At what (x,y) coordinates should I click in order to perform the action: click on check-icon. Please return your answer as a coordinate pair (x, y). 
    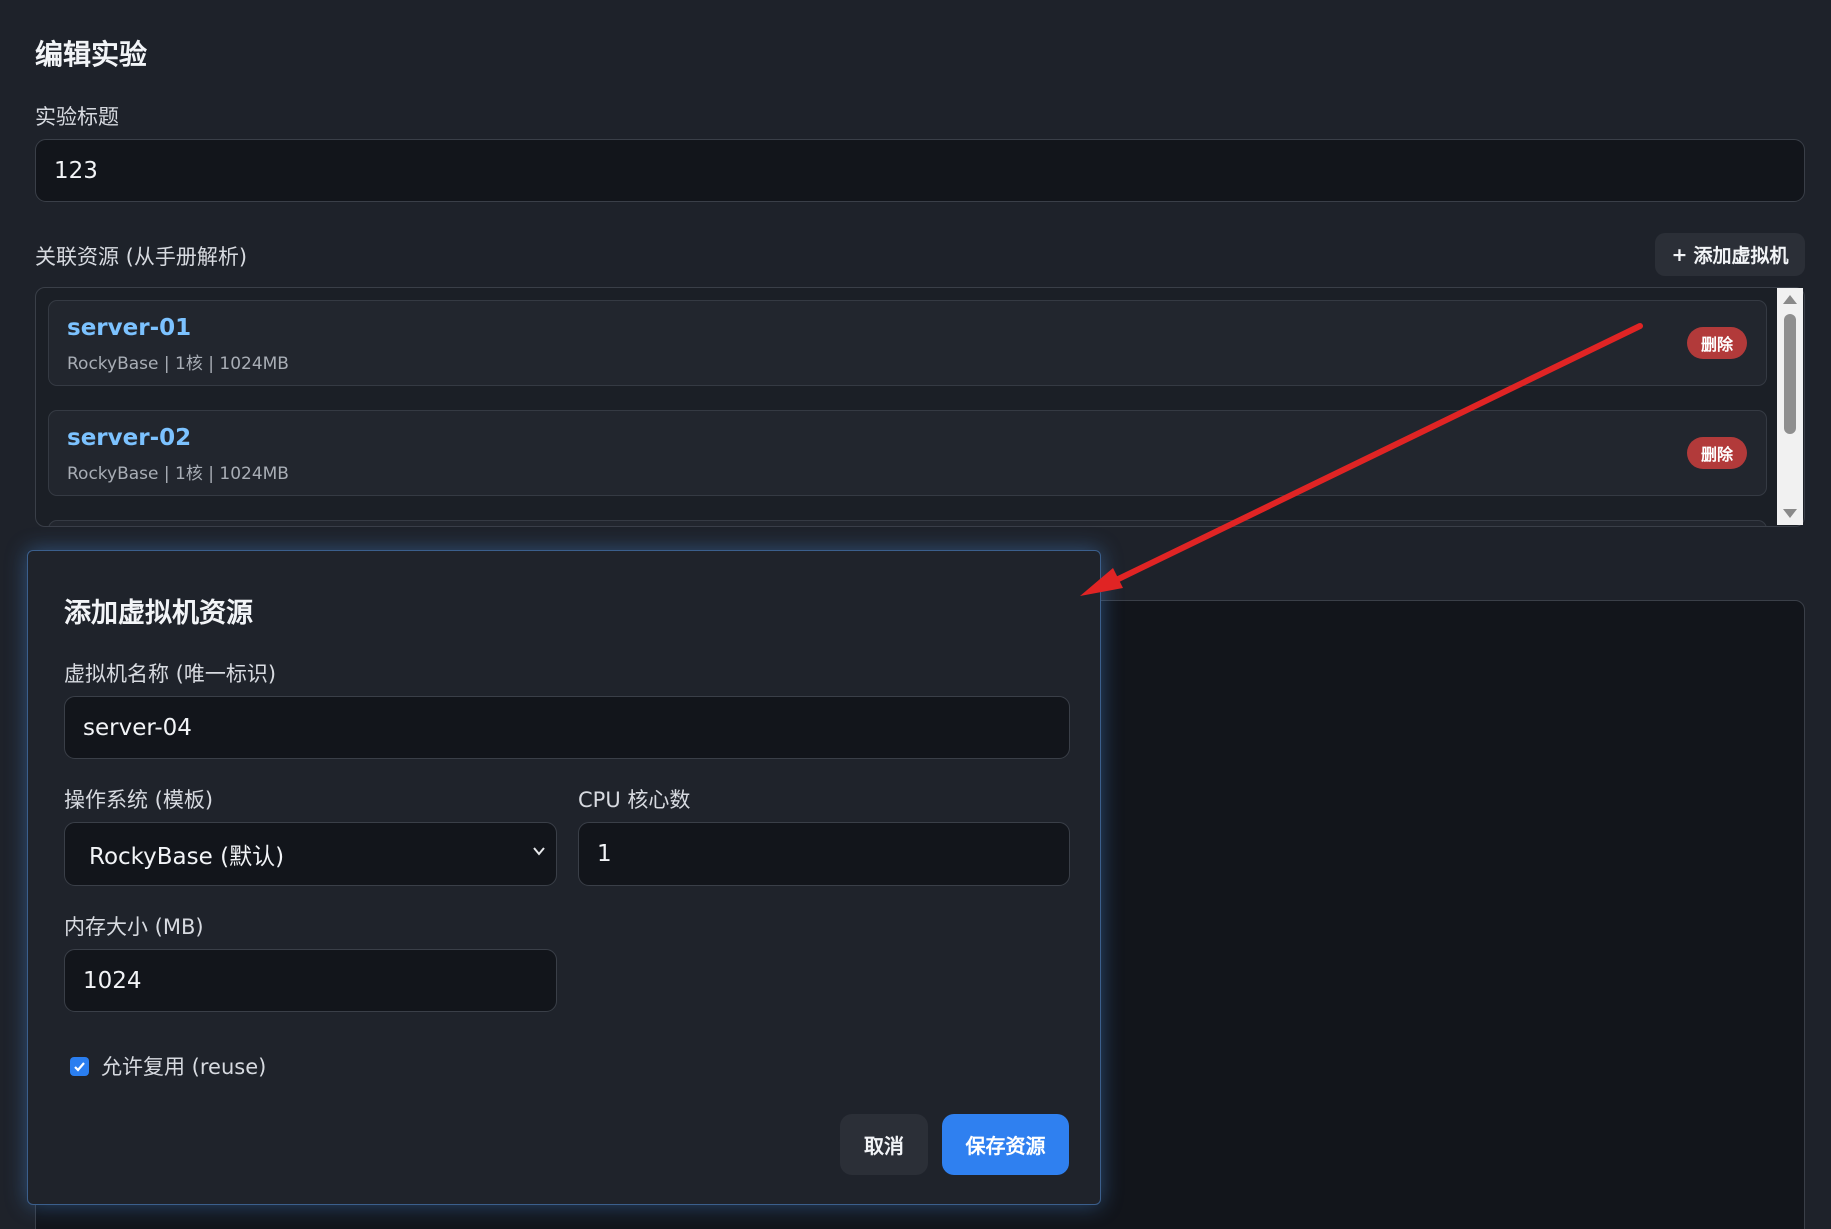
    Looking at the image, I should click on (79, 1066).